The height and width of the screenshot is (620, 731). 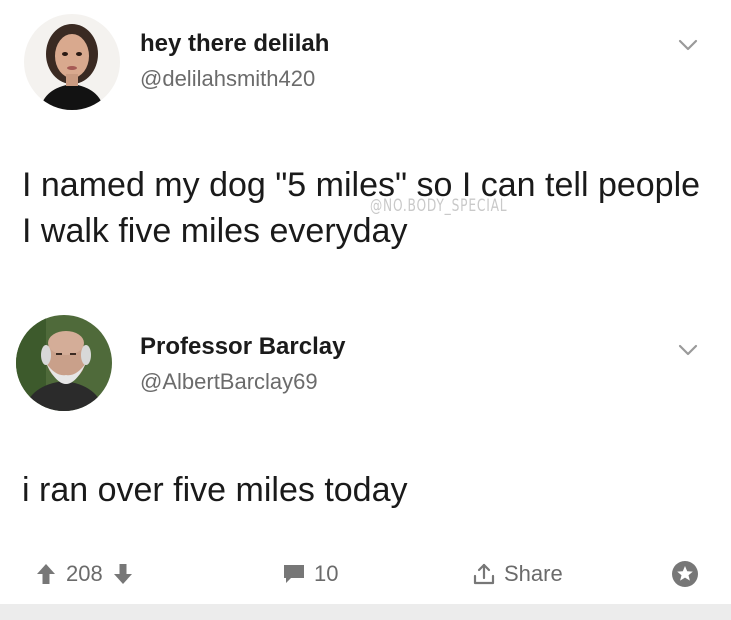 What do you see at coordinates (533, 573) in the screenshot?
I see `share-label: Share` at bounding box center [533, 573].